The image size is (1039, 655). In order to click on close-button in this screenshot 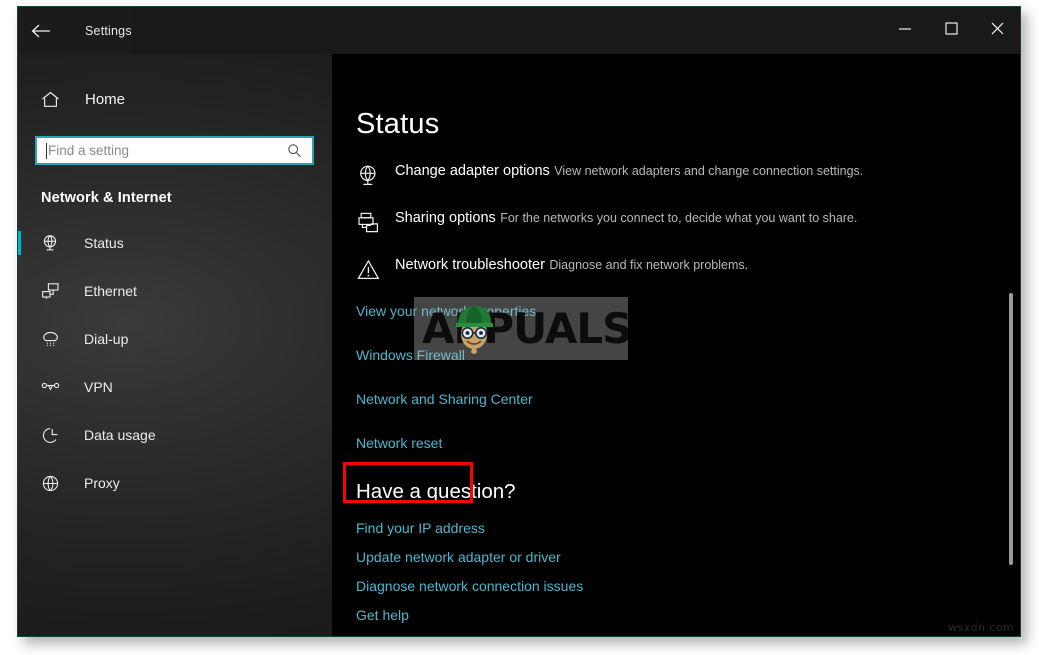, I will do `click(997, 30)`.